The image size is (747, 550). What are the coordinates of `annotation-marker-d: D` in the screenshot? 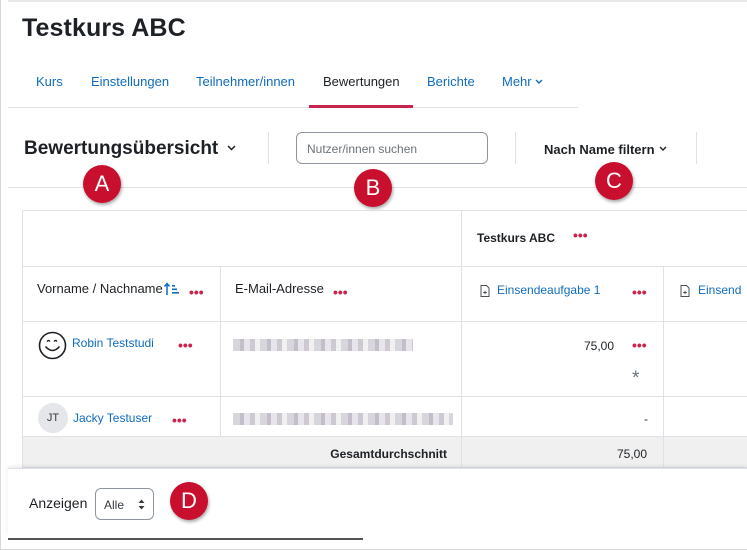 It's located at (189, 501).